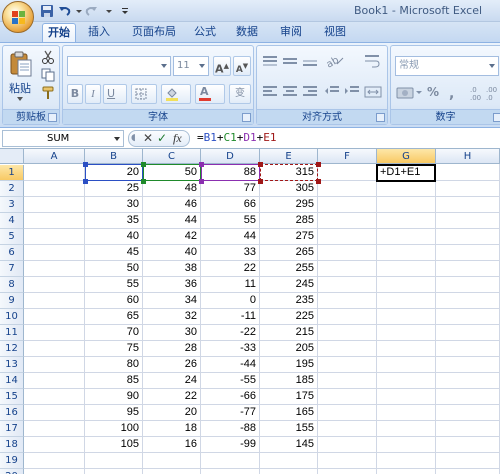  What do you see at coordinates (113, 412) in the screenshot?
I see `cell-b16: 95` at bounding box center [113, 412].